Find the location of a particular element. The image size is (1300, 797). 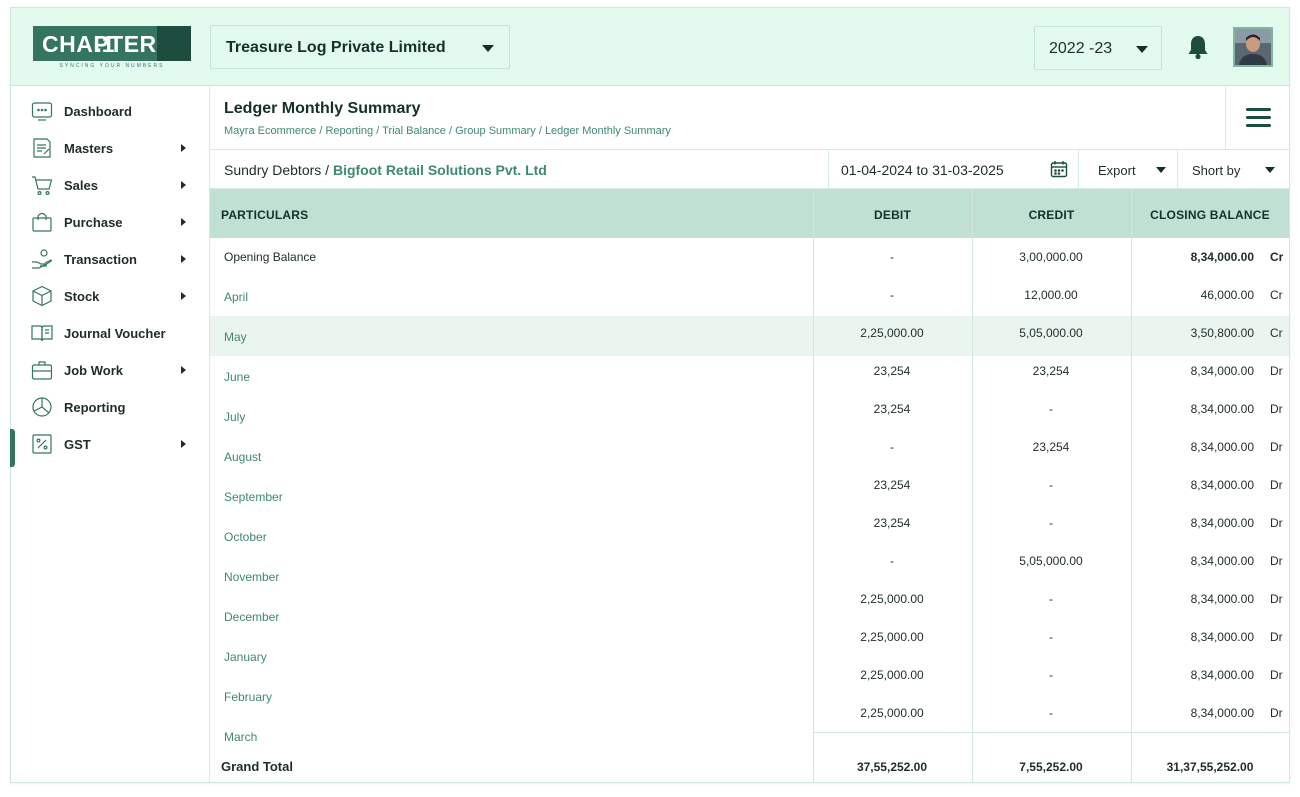

page-title: Ledger Monthly Summary is located at coordinates (322, 108).